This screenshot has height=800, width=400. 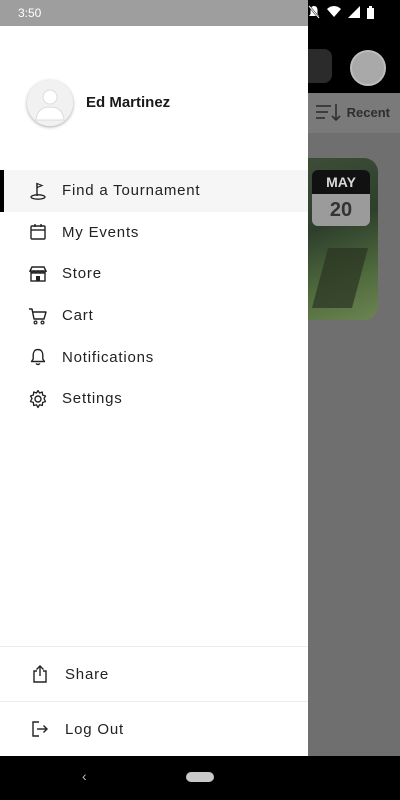 I want to click on back-icon: ‹, so click(x=84, y=776).